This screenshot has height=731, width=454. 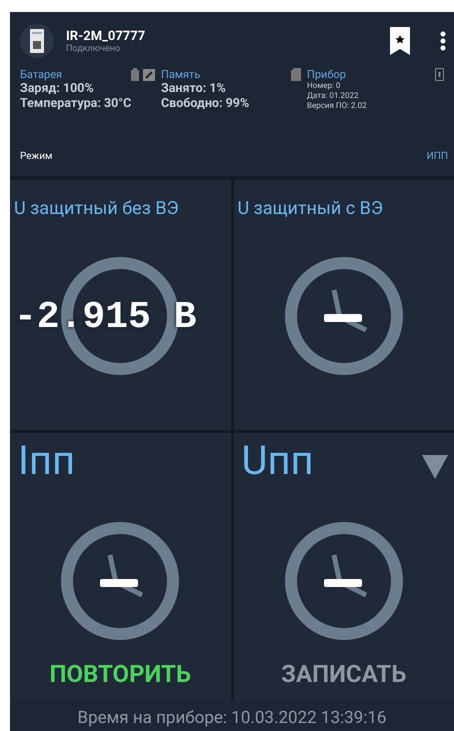 I want to click on connection-status: Подключено, so click(x=94, y=49).